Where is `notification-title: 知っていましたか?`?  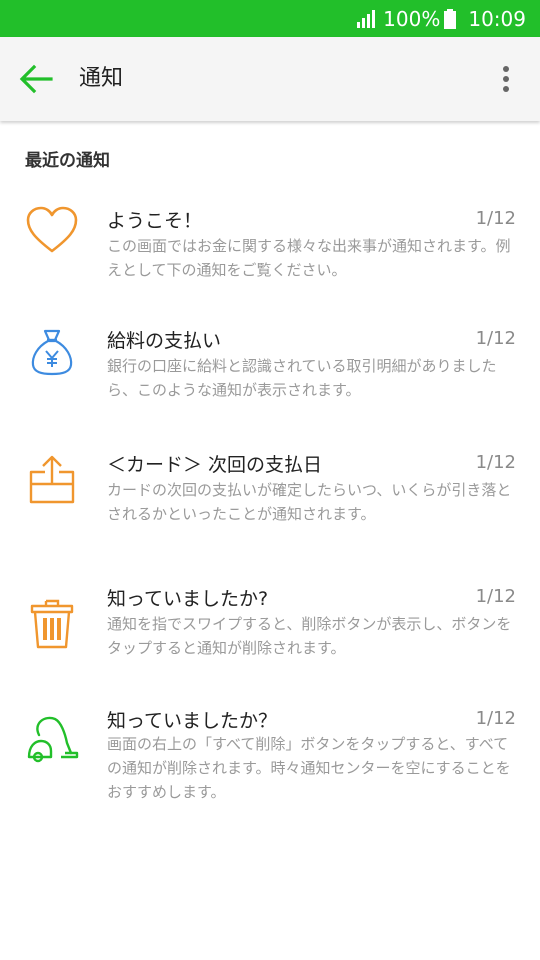 notification-title: 知っていましたか? is located at coordinates (188, 599).